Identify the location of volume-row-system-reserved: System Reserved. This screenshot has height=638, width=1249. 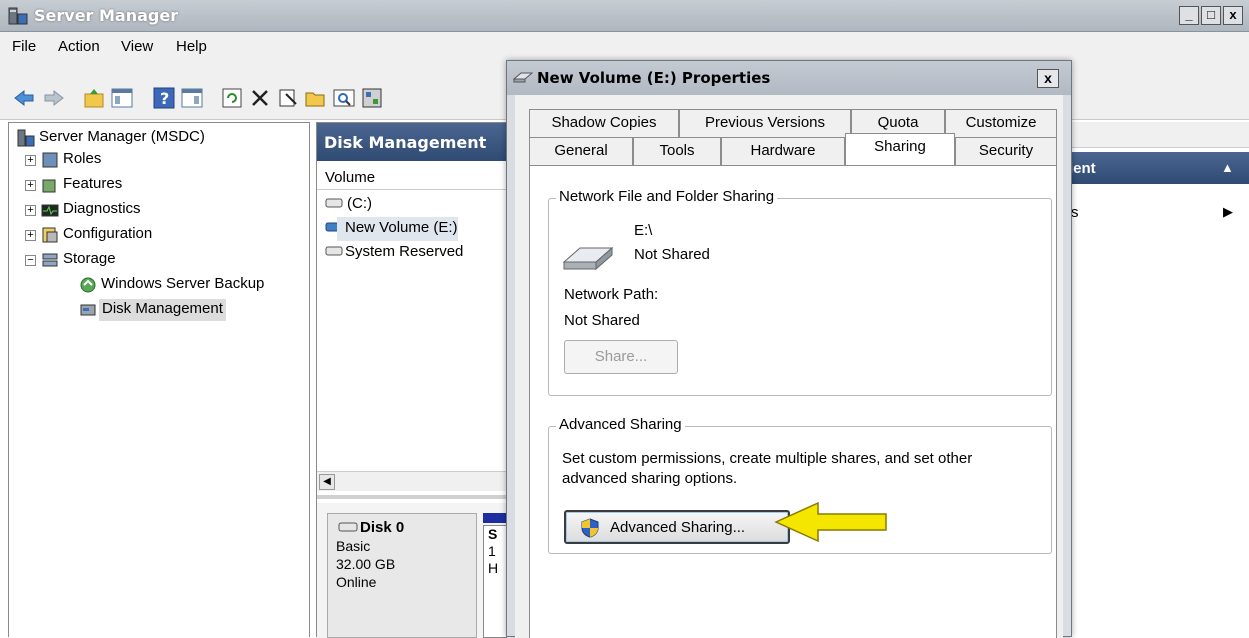
(400, 253).